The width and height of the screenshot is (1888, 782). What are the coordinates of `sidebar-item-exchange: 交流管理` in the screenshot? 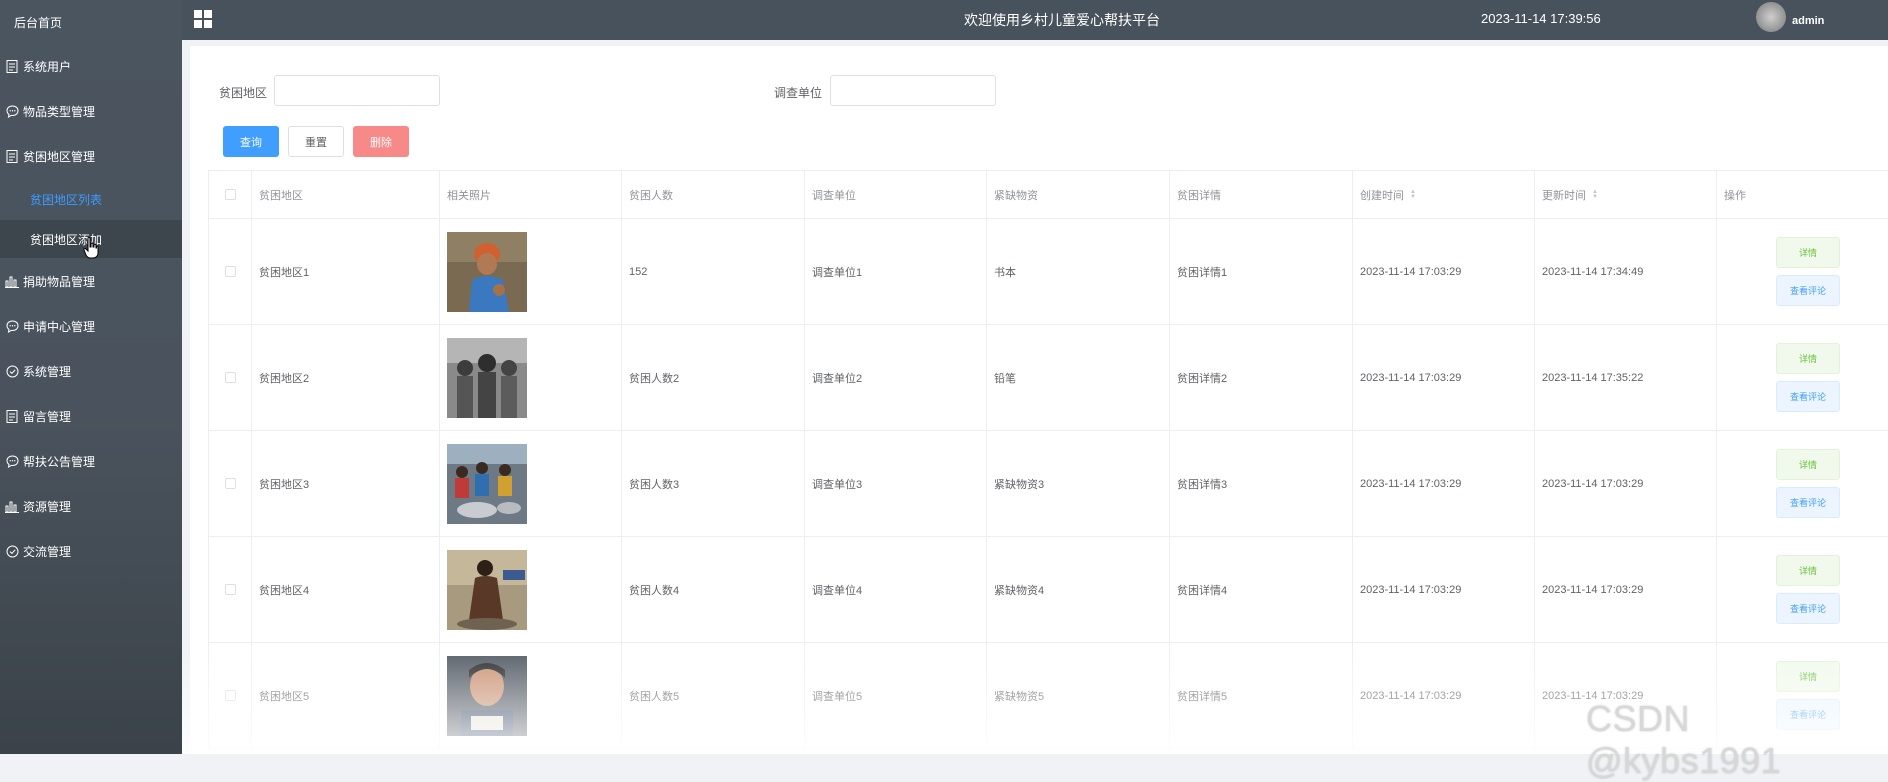 It's located at (91, 551).